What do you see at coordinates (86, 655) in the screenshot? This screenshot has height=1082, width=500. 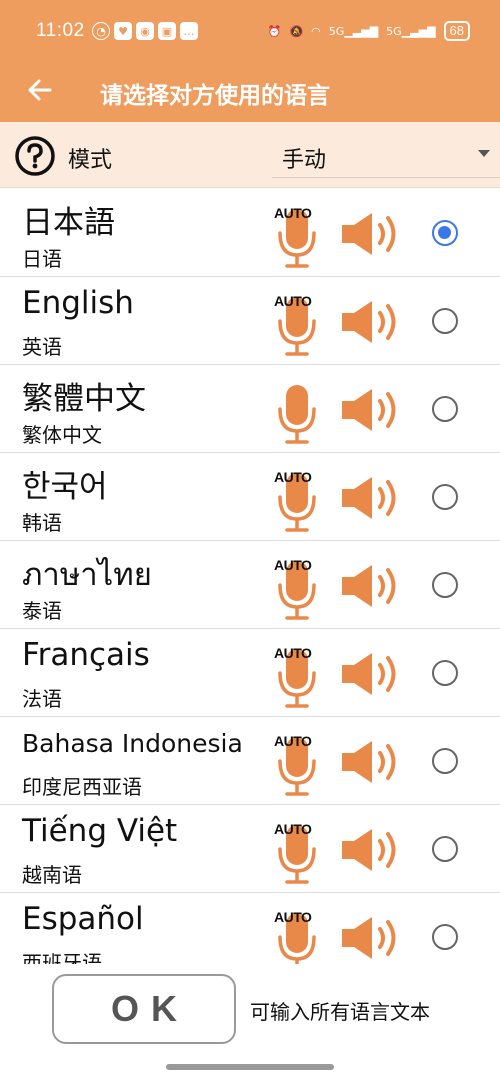 I see `language-native-name: Français` at bounding box center [86, 655].